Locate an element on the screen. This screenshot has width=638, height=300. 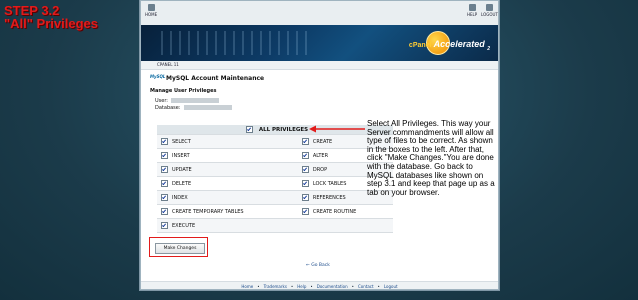
step-subtitle: "All" Privileges is located at coordinates (51, 23).